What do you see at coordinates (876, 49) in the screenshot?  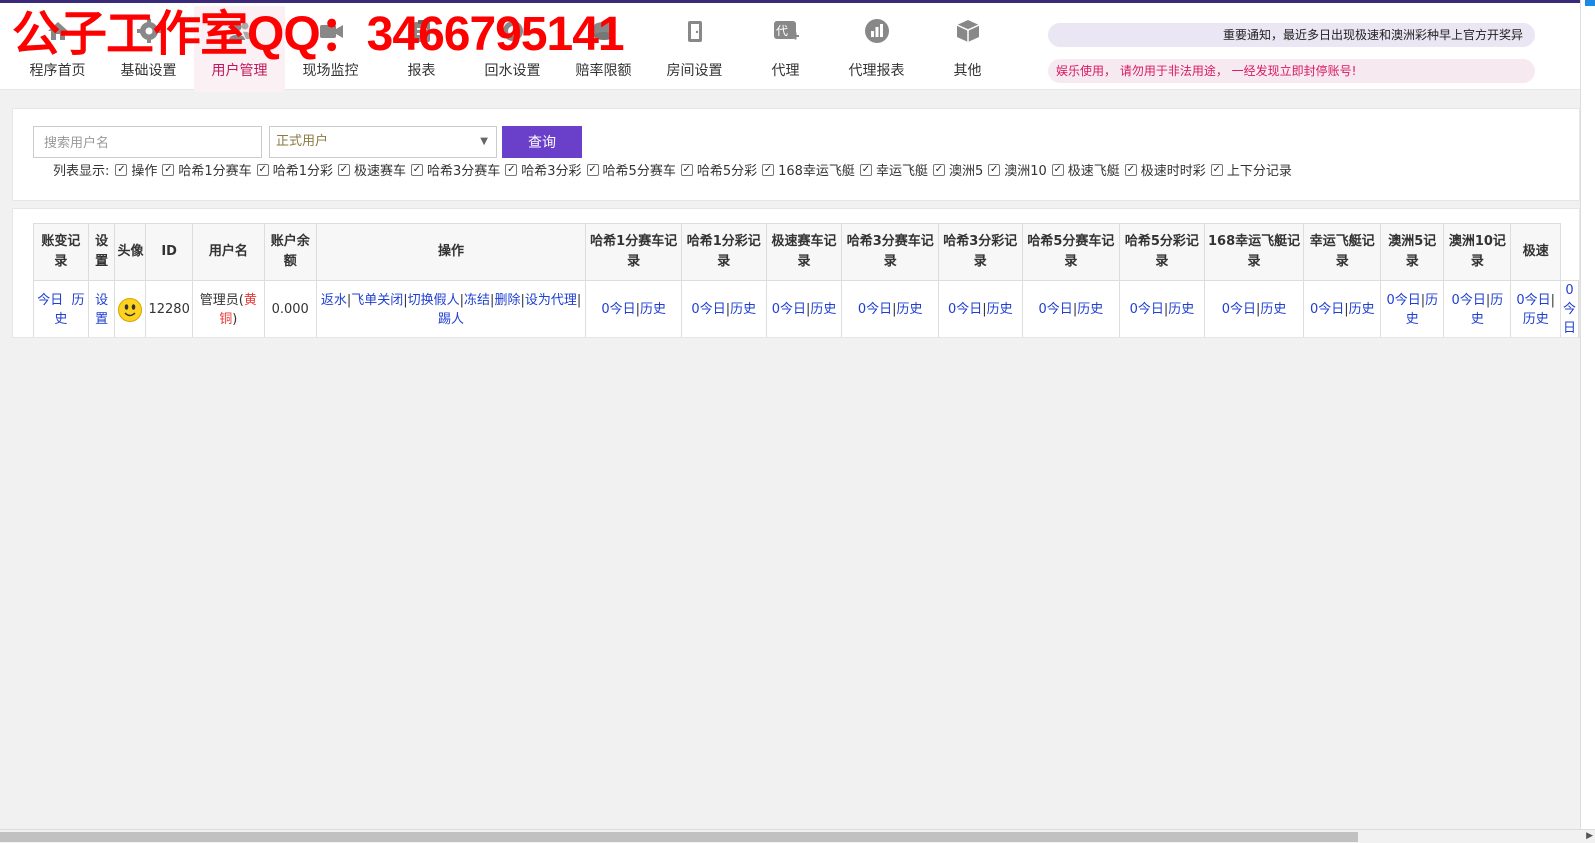 I see `nav-agent-reports: 代理报表` at bounding box center [876, 49].